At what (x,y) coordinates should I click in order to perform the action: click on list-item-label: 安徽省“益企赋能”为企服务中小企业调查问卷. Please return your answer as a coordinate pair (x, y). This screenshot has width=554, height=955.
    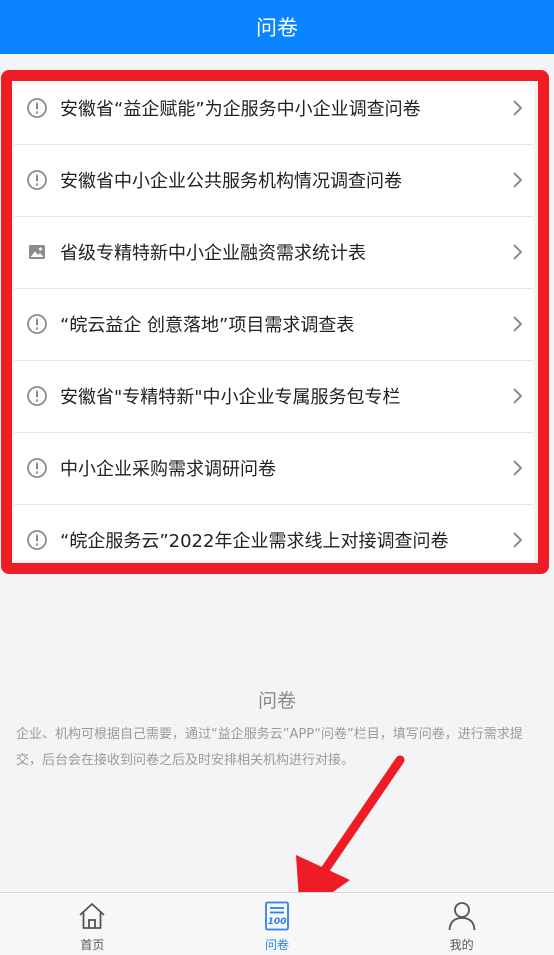
    Looking at the image, I should click on (240, 109).